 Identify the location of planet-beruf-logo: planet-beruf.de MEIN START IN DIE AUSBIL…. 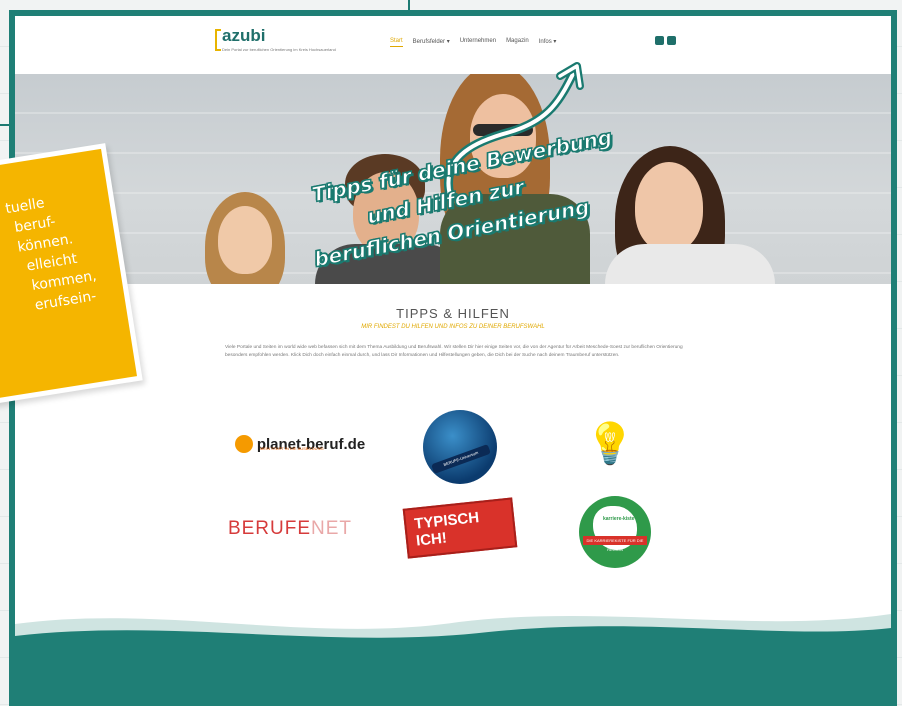
(300, 444).